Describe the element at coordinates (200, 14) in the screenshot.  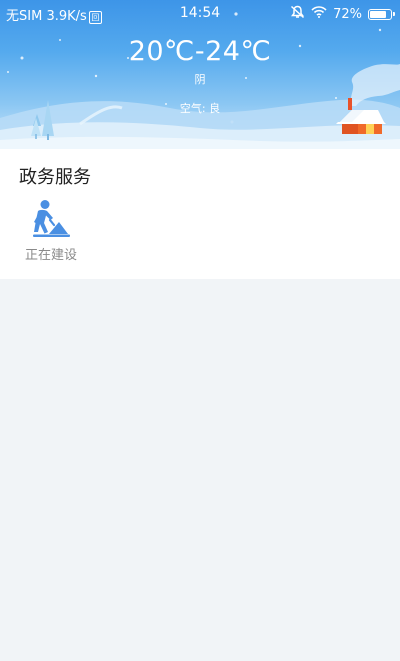
I see `status-bar: 无SIM 3.9K/s 回 14:54 72%` at that location.